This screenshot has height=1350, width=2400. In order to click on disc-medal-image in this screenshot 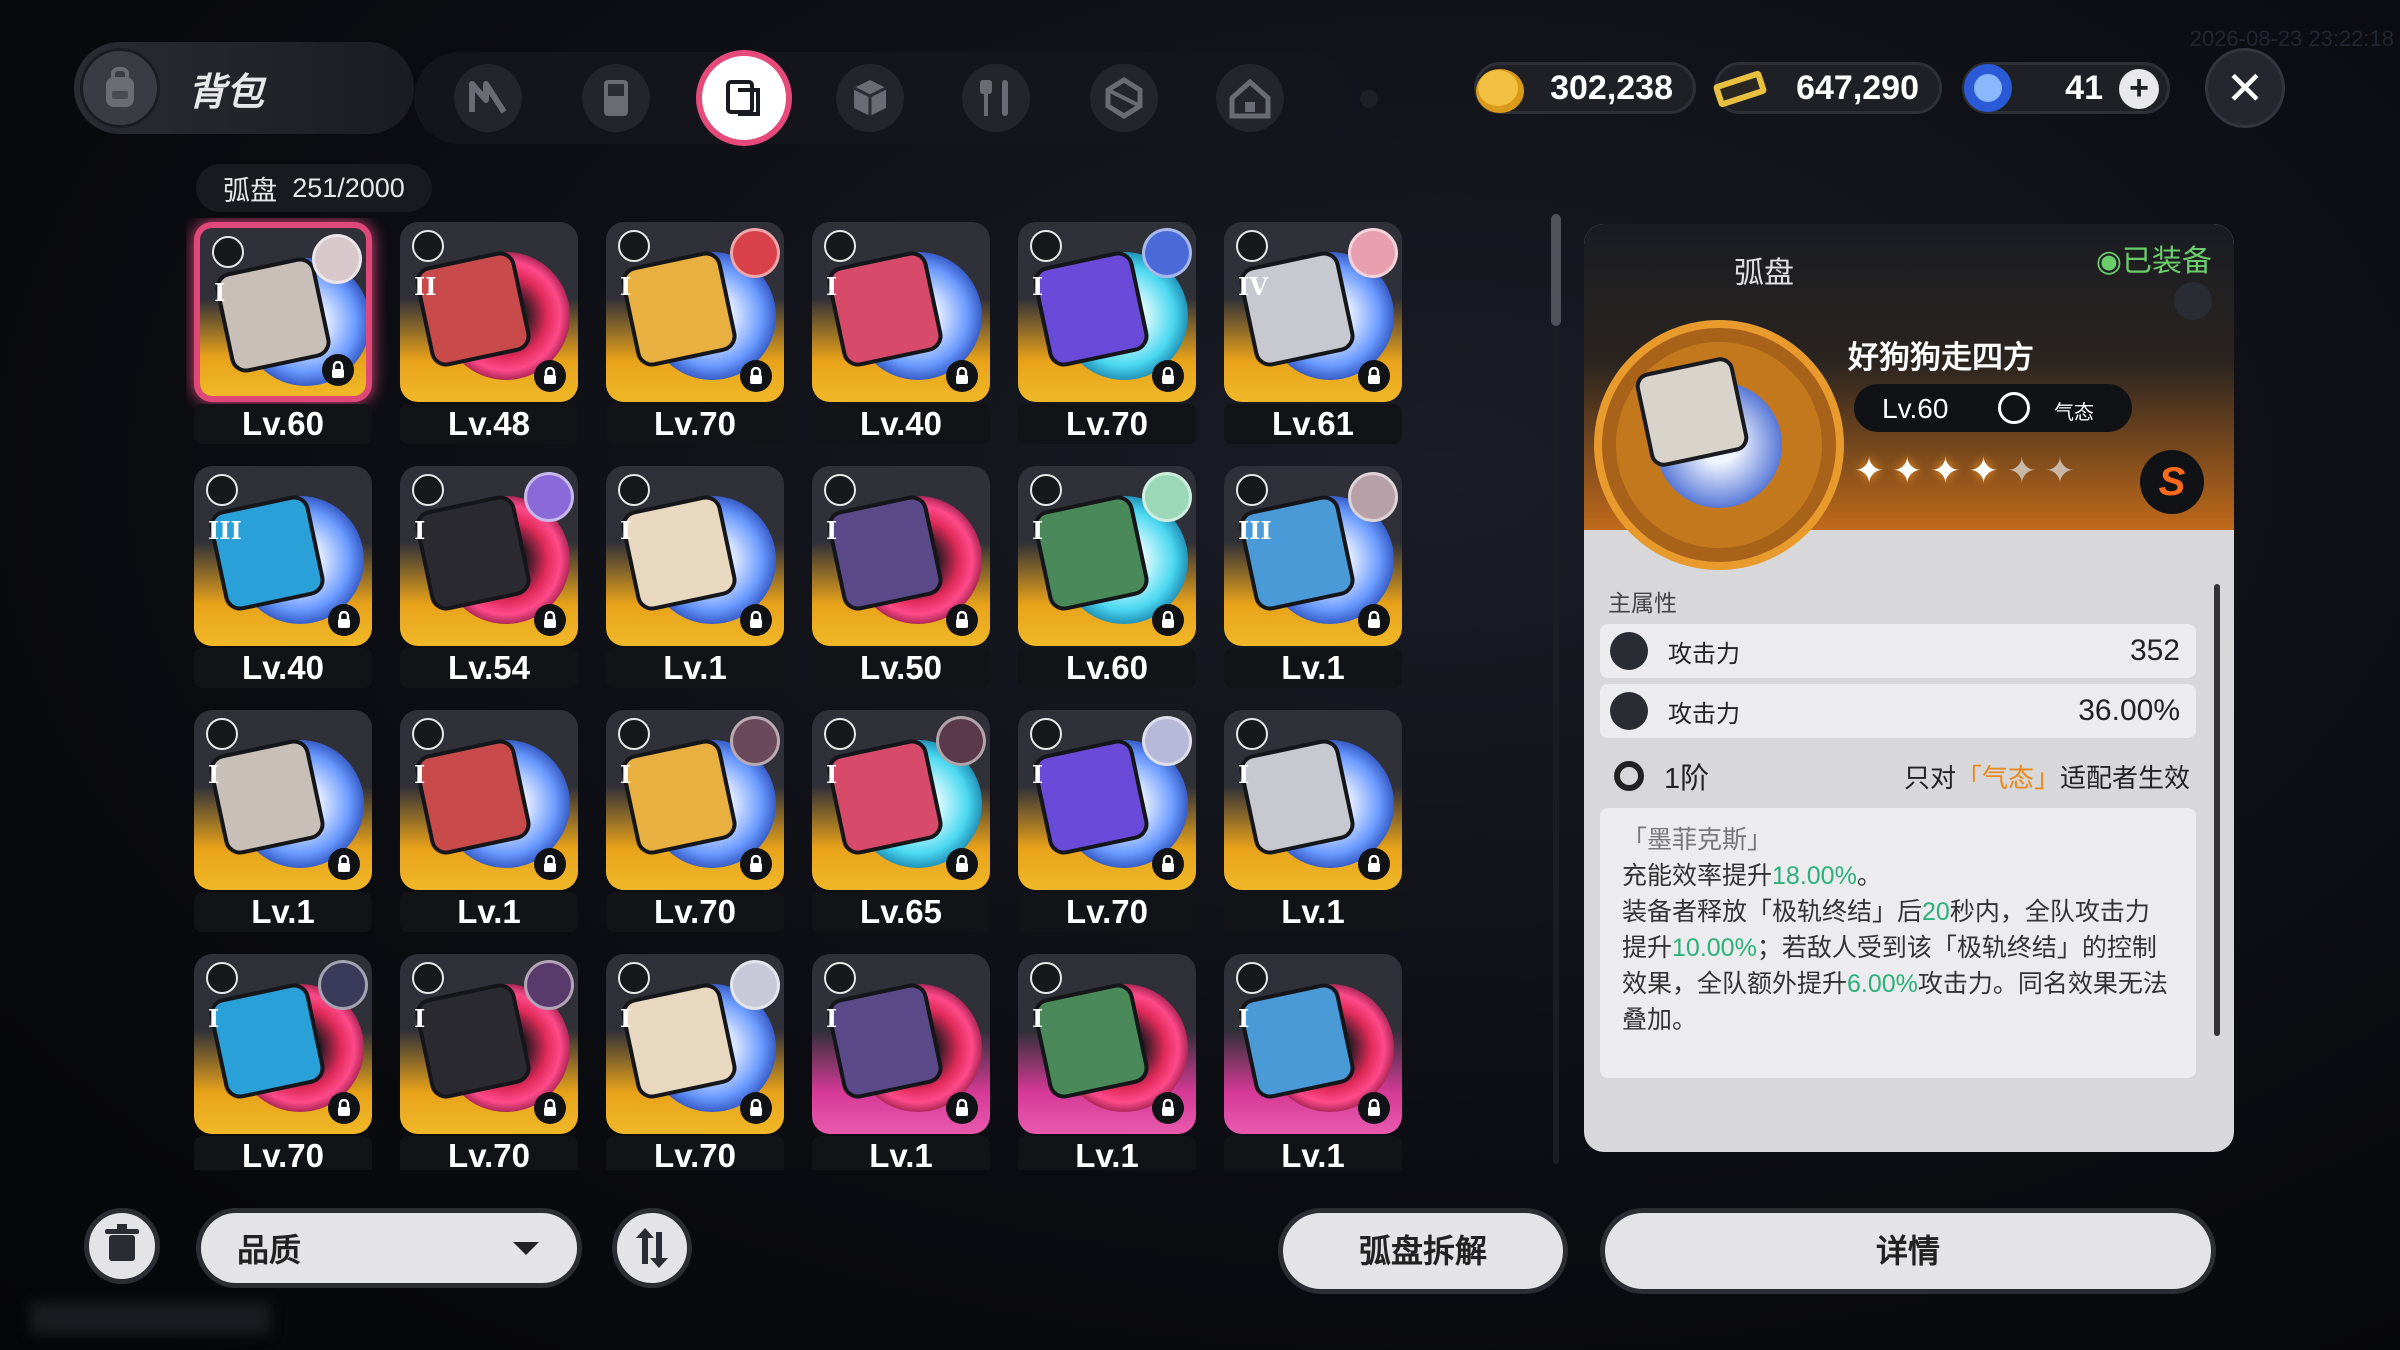, I will do `click(1719, 445)`.